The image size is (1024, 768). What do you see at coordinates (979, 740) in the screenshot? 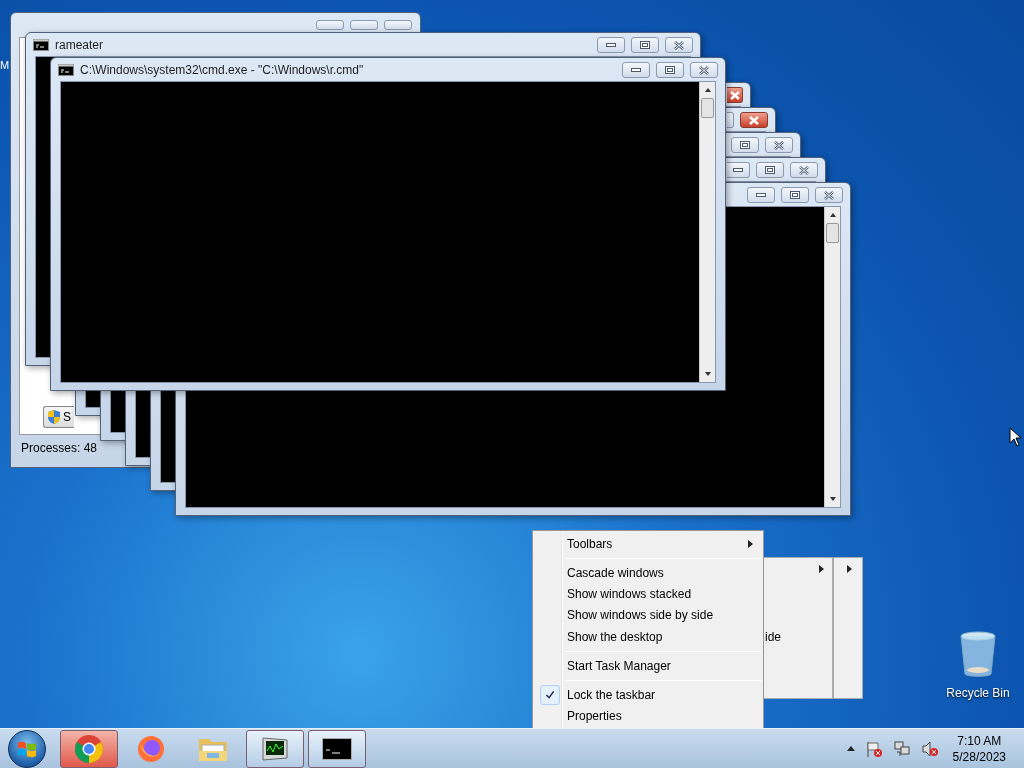
I see `clock-time: 7:10 AM` at bounding box center [979, 740].